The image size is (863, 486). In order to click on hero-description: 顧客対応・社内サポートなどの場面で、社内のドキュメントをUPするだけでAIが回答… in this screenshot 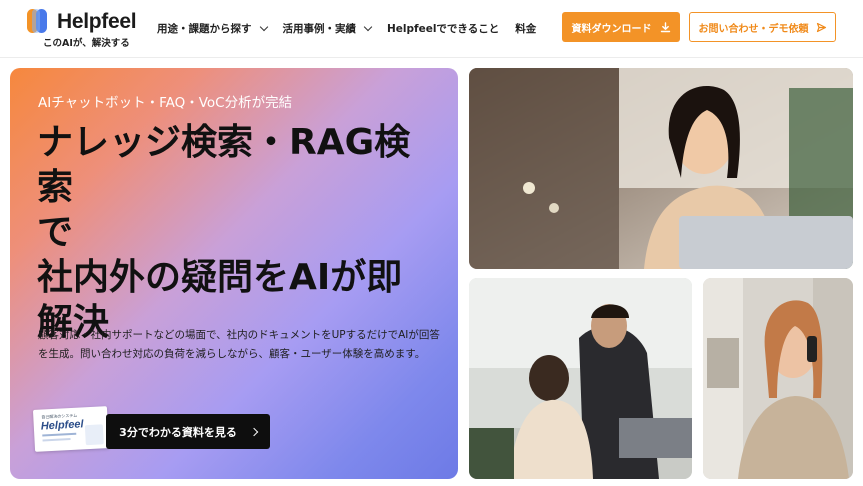, I will do `click(239, 344)`.